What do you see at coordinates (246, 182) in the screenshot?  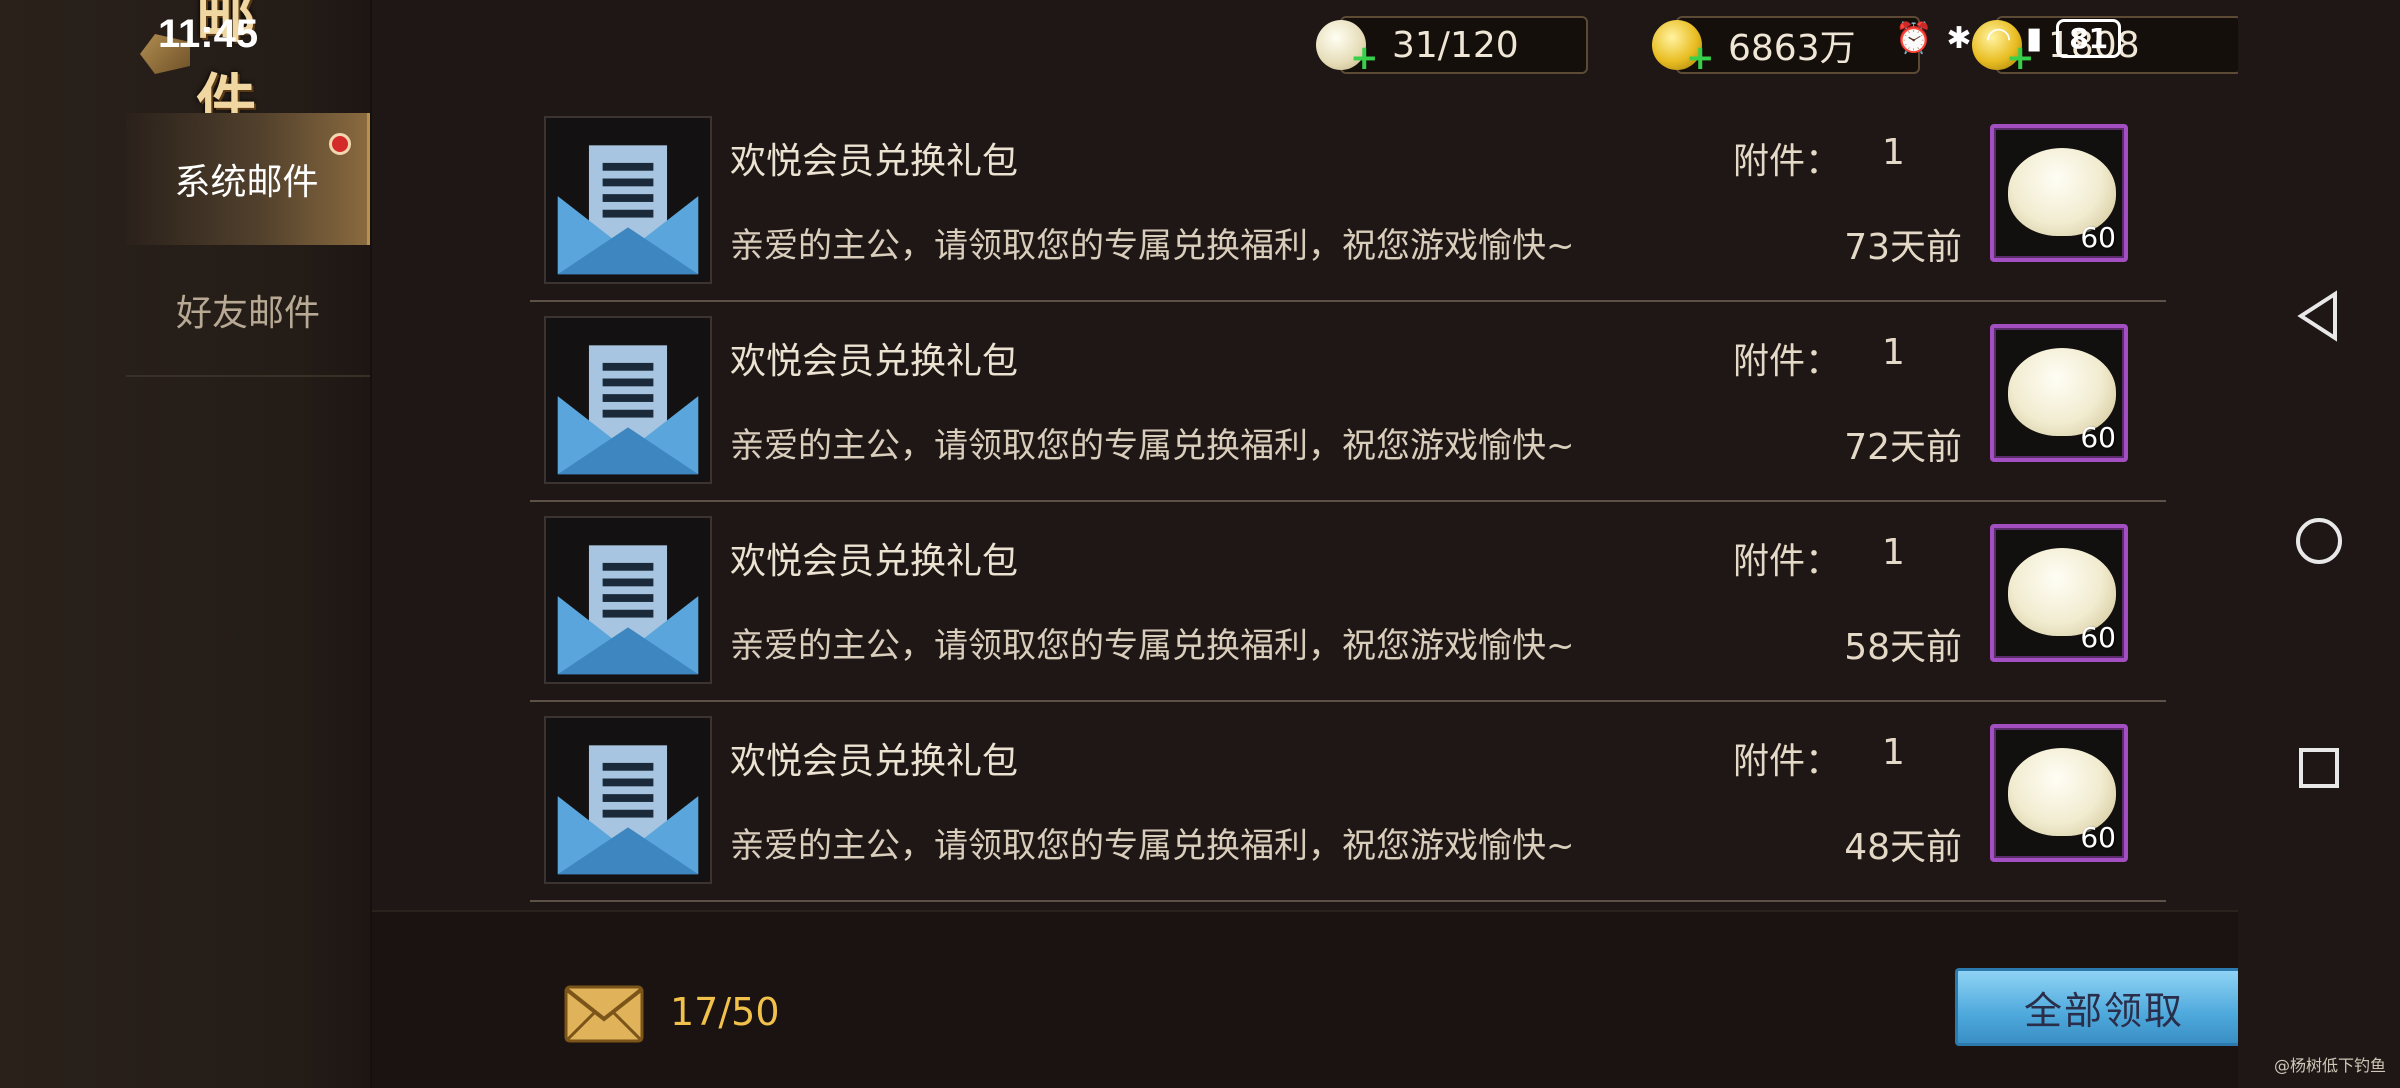 I see `tab-system-mail-label: 系统邮件` at bounding box center [246, 182].